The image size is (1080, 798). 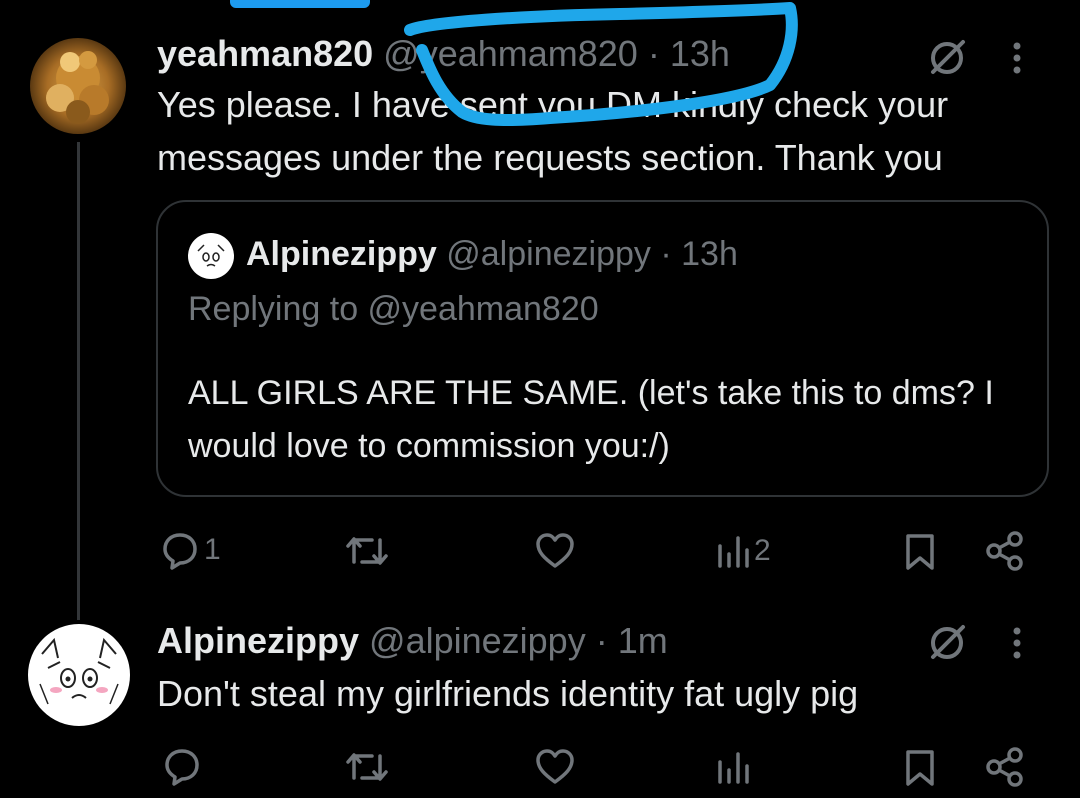 What do you see at coordinates (700, 53) in the screenshot?
I see `timestamp: 13h` at bounding box center [700, 53].